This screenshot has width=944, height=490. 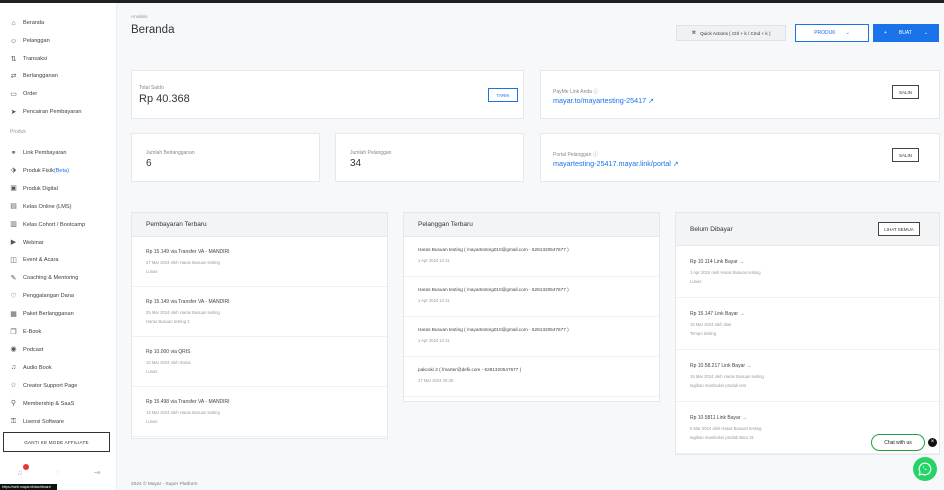 I want to click on sidebar-item-webinar: ▶ Webinar, so click(x=27, y=243).